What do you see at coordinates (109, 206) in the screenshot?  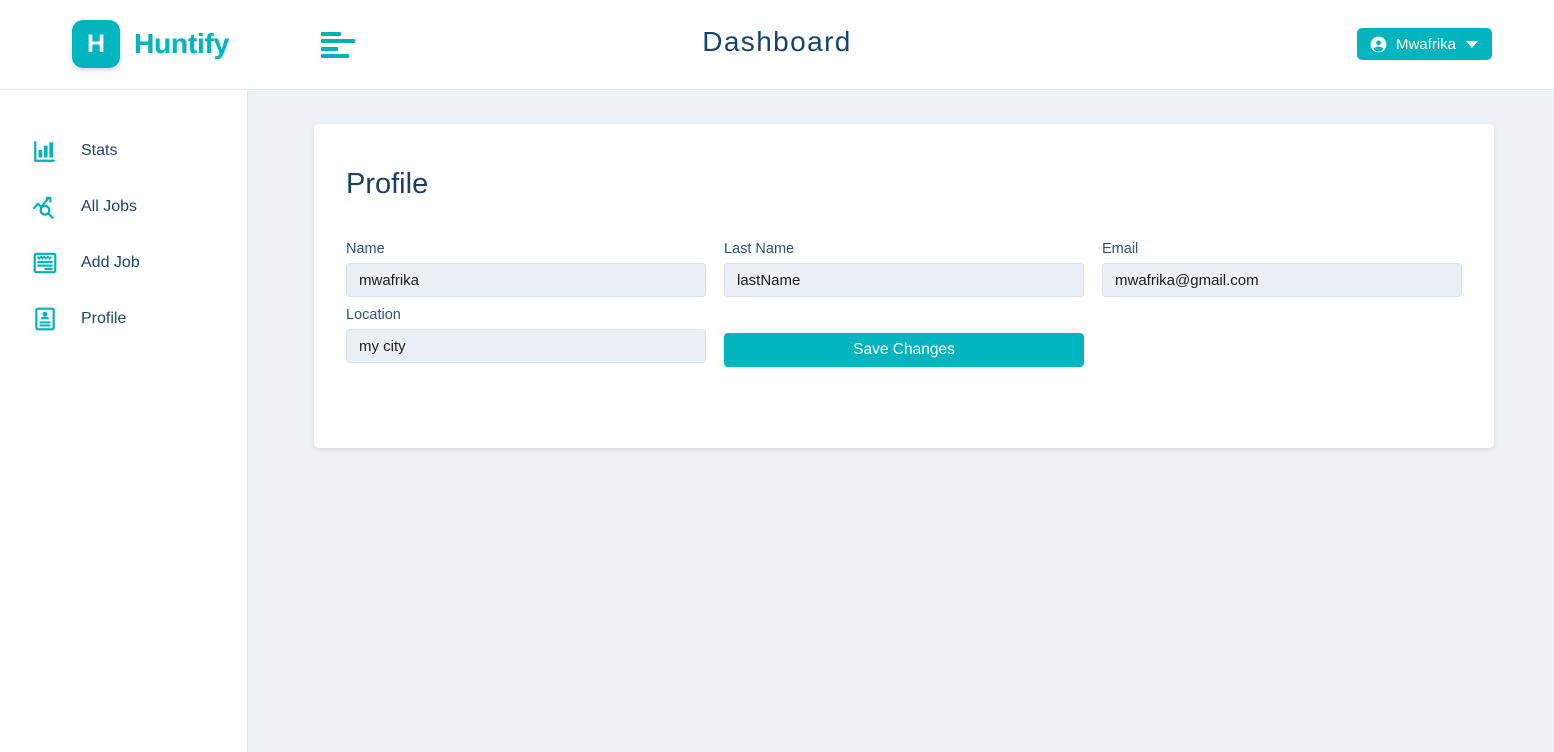 I see `sidebar-item-label: All Jobs` at bounding box center [109, 206].